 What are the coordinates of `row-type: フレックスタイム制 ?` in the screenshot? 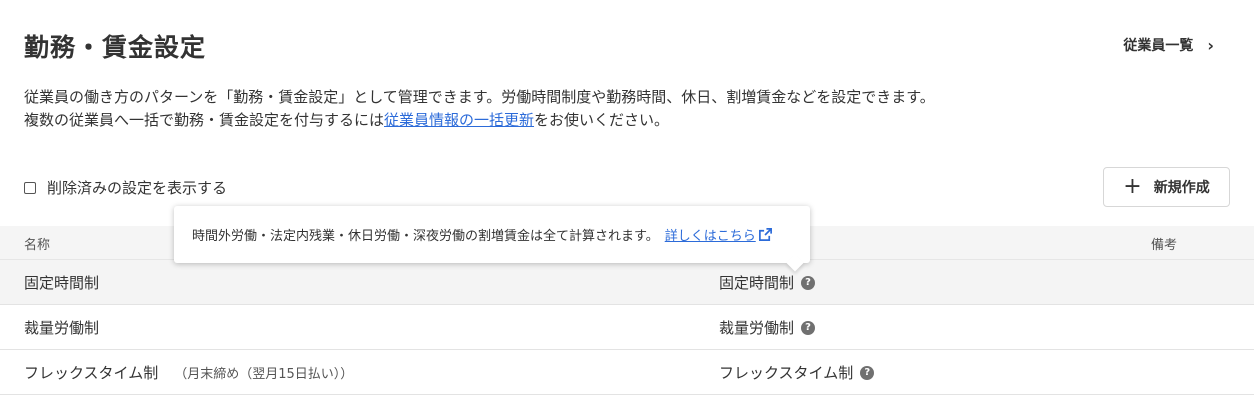 It's located at (797, 372).